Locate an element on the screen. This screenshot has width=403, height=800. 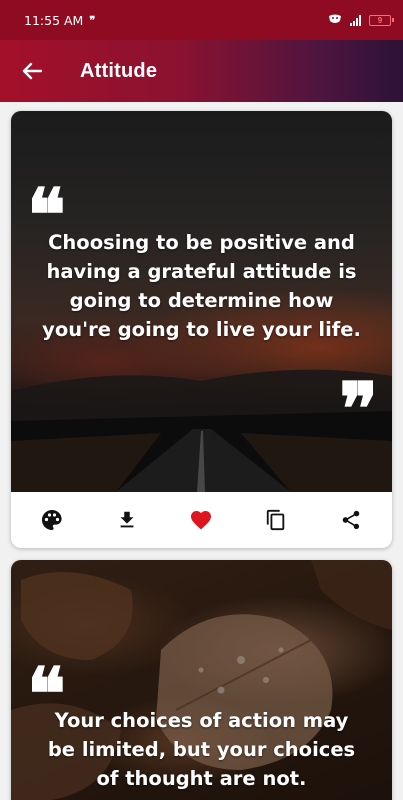
copy-icon is located at coordinates (275, 520).